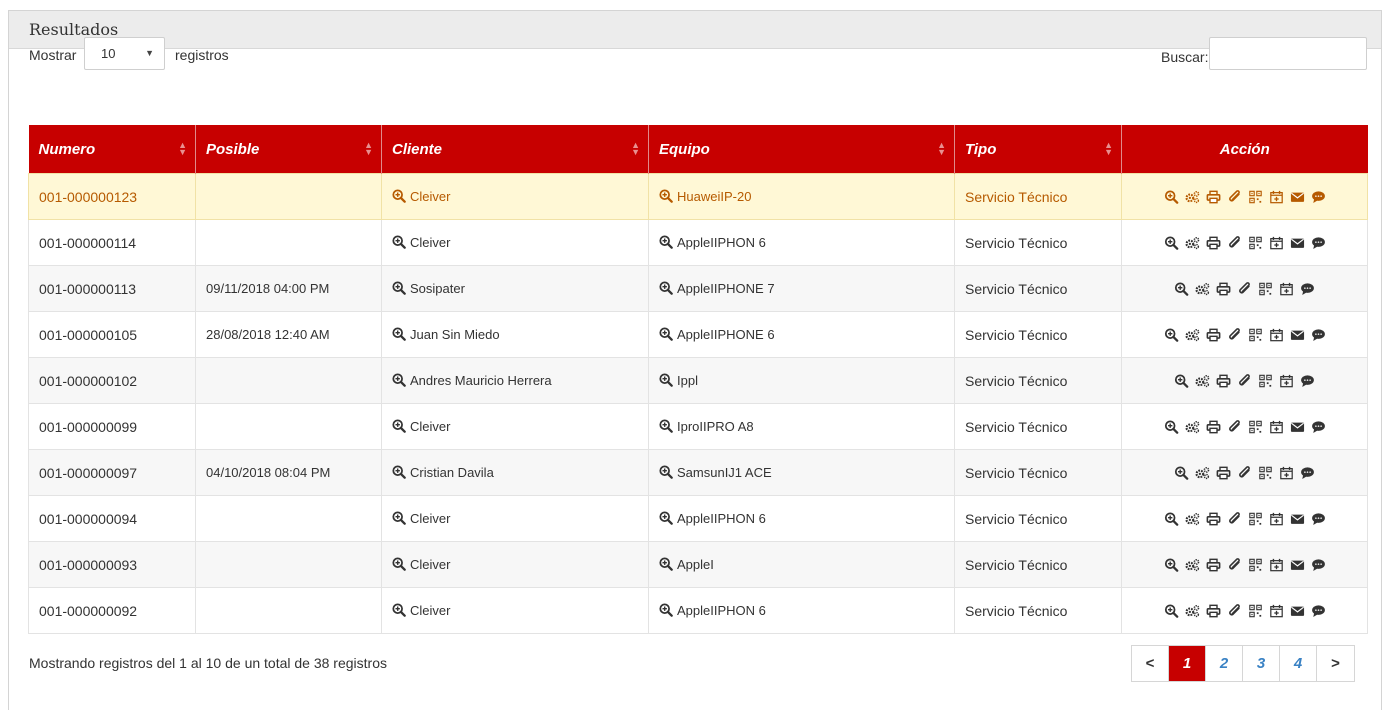 This screenshot has width=1390, height=710. I want to click on equipo-link: Ippl, so click(687, 380).